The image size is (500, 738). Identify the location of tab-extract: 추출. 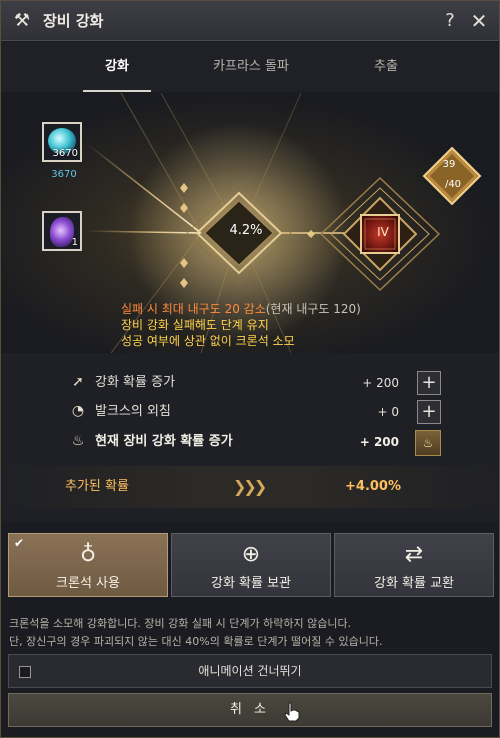
(386, 67).